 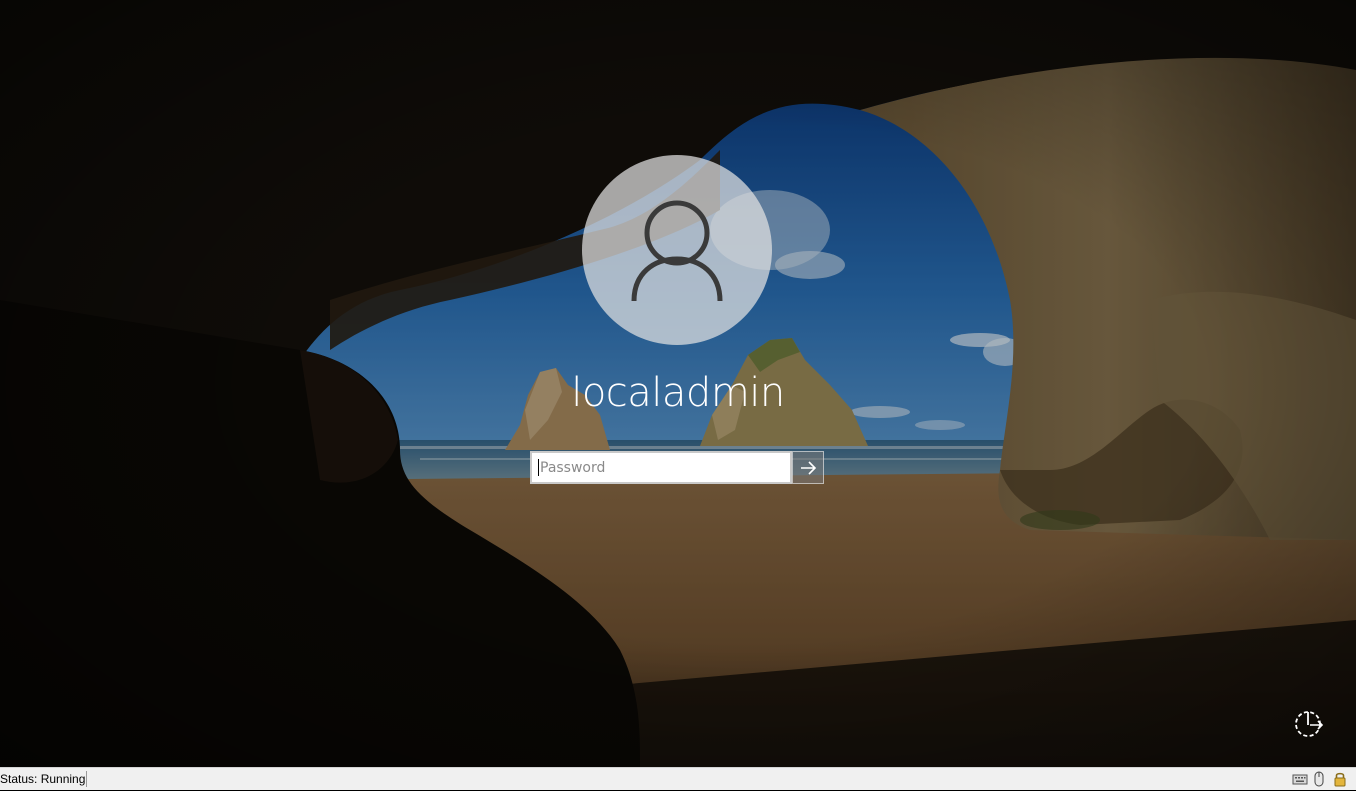 I want to click on lock-icon, so click(x=1340, y=781).